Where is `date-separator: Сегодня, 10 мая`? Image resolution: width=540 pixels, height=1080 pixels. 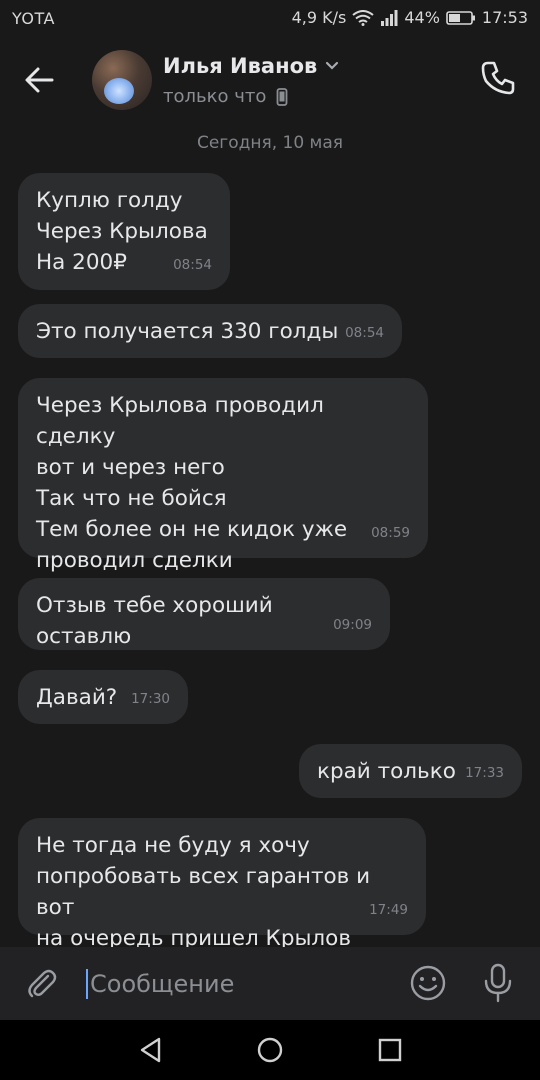
date-separator: Сегодня, 10 мая is located at coordinates (270, 143).